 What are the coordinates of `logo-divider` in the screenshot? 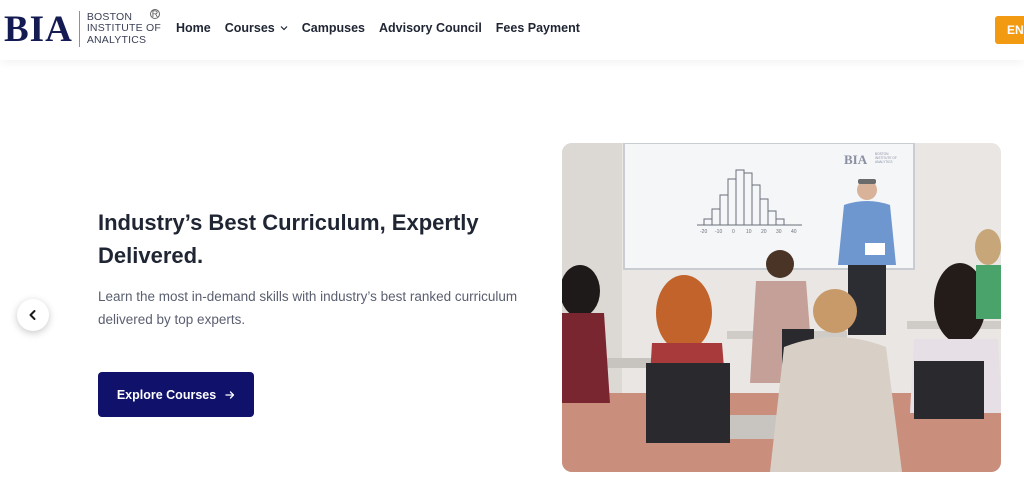 It's located at (79, 29).